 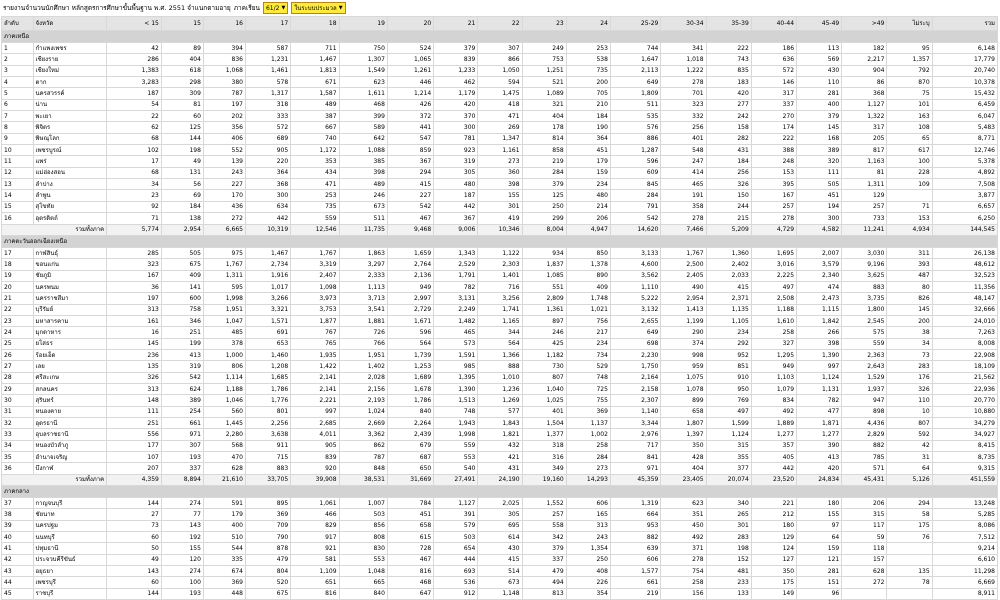 What do you see at coordinates (683, 457) in the screenshot?
I see `table-cell: 428` at bounding box center [683, 457].